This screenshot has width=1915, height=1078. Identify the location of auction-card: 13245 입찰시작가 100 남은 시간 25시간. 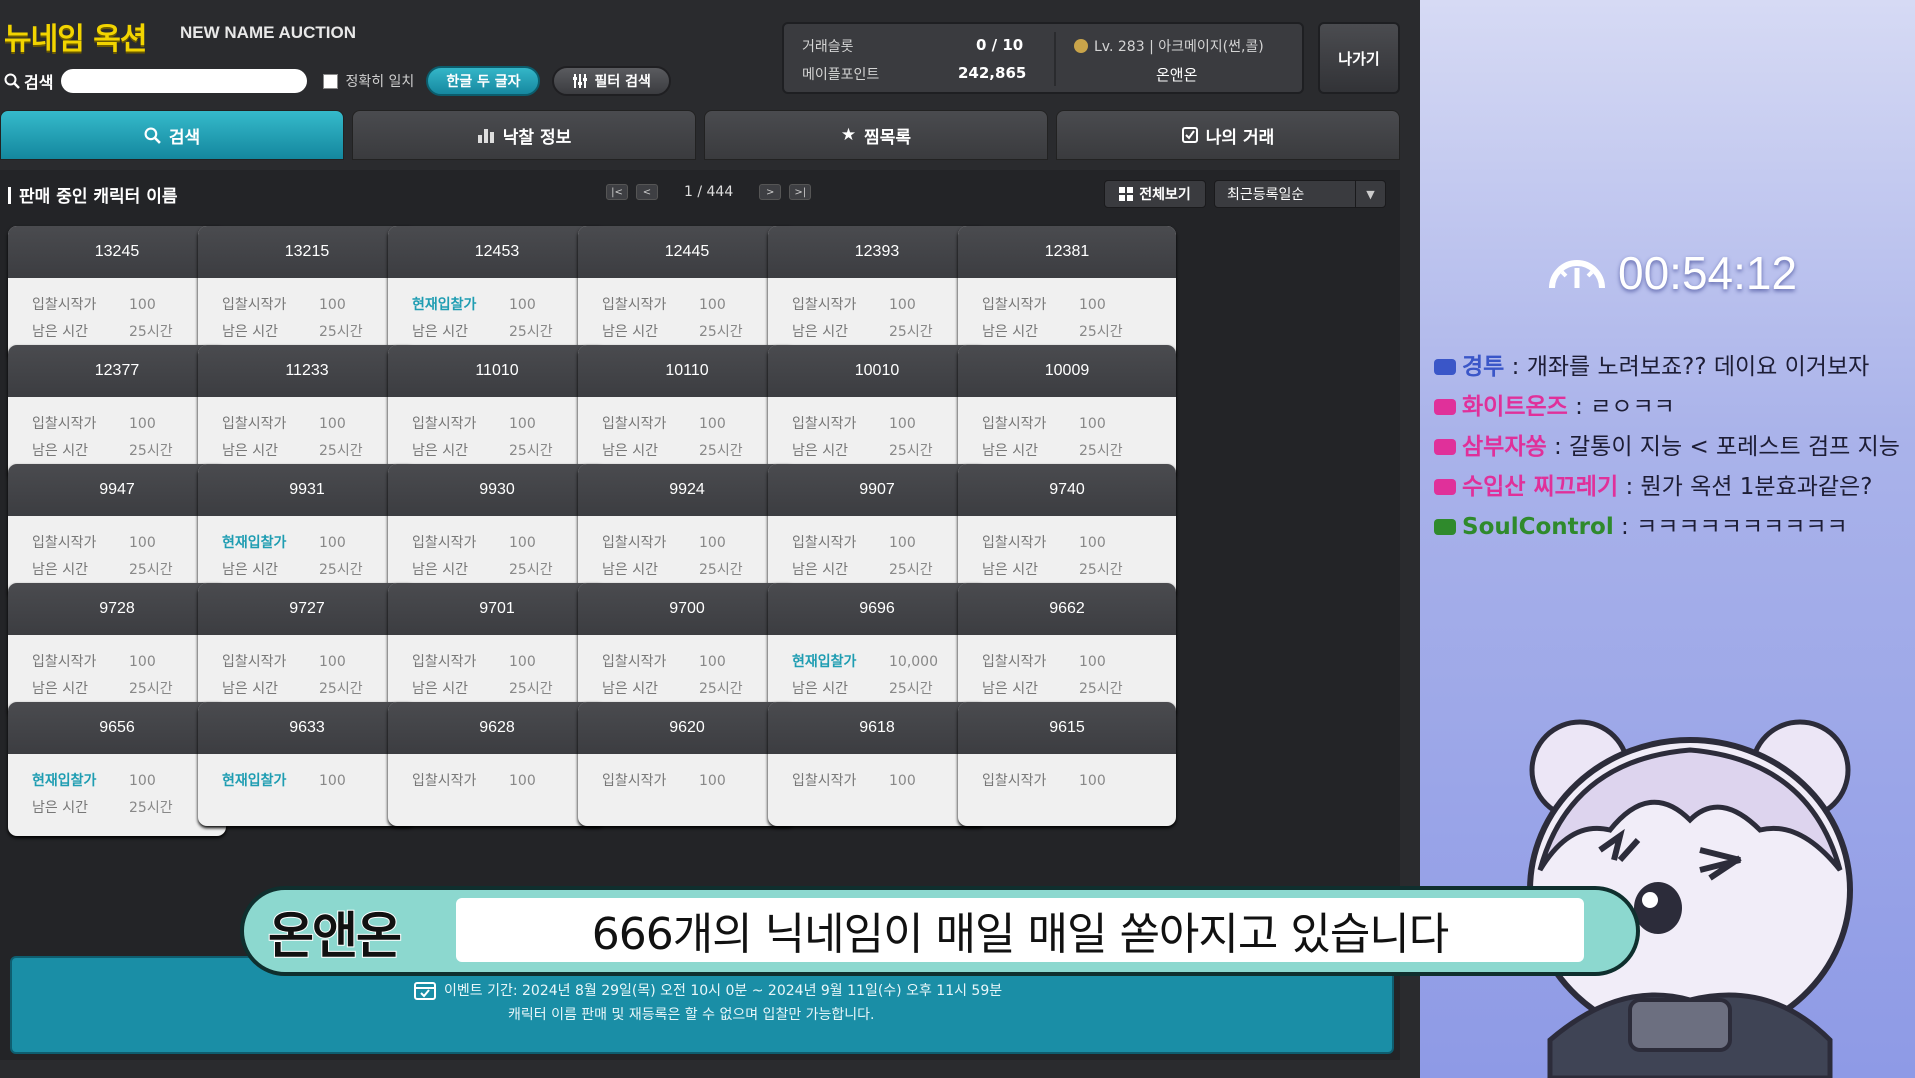
(117, 293).